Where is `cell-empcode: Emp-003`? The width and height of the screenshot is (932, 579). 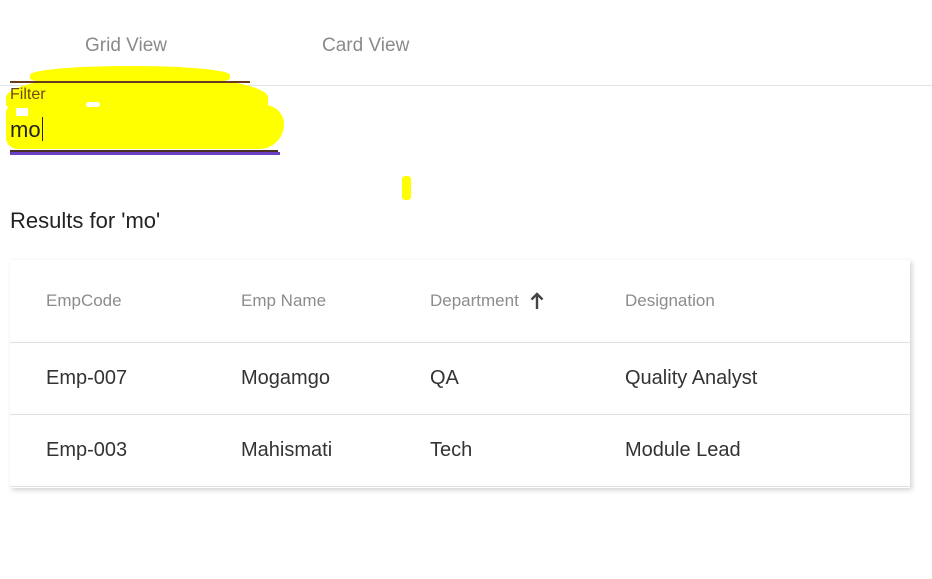
cell-empcode: Emp-003 is located at coordinates (87, 450).